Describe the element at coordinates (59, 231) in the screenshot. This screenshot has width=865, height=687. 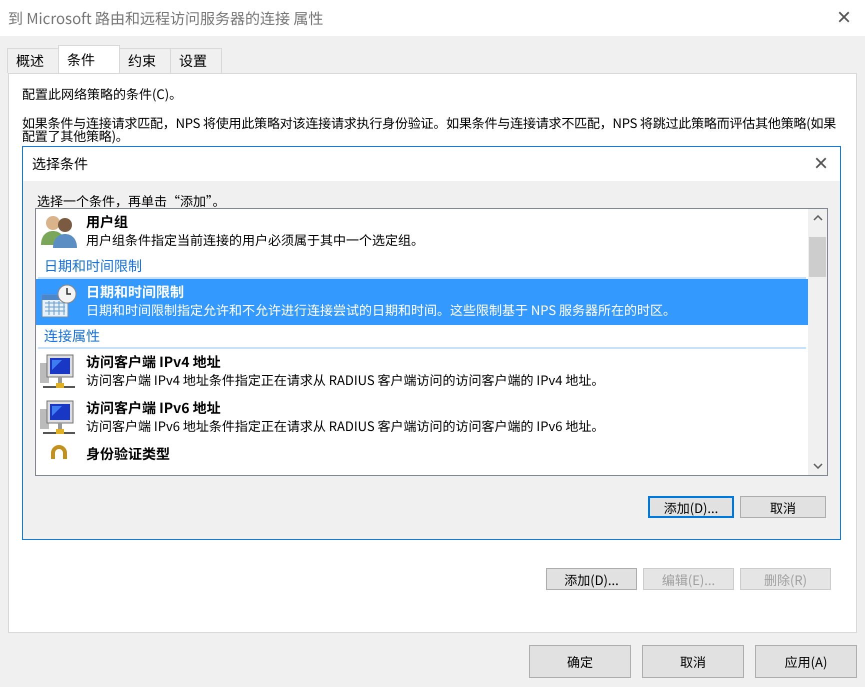
I see `users-icon` at that location.